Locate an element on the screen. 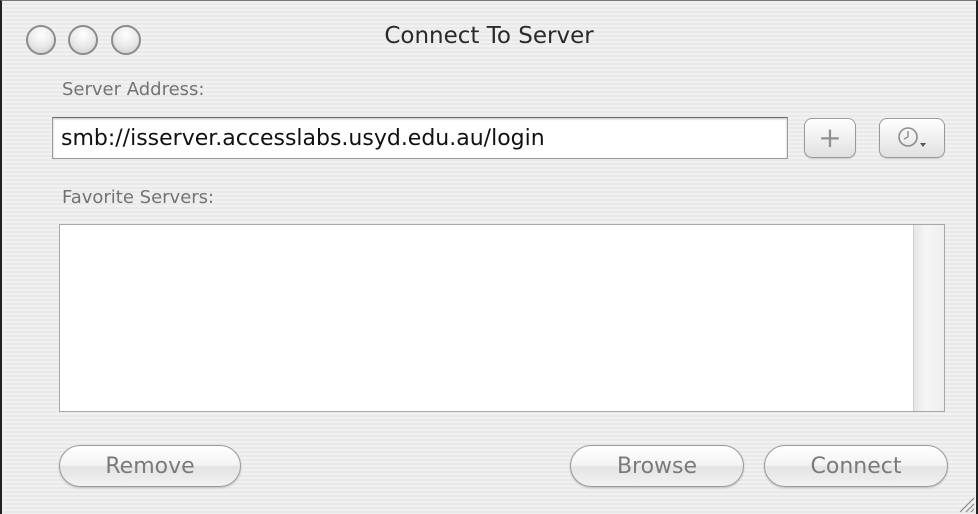 Image resolution: width=978 pixels, height=514 pixels. add-to-favorites-button: + is located at coordinates (830, 138).